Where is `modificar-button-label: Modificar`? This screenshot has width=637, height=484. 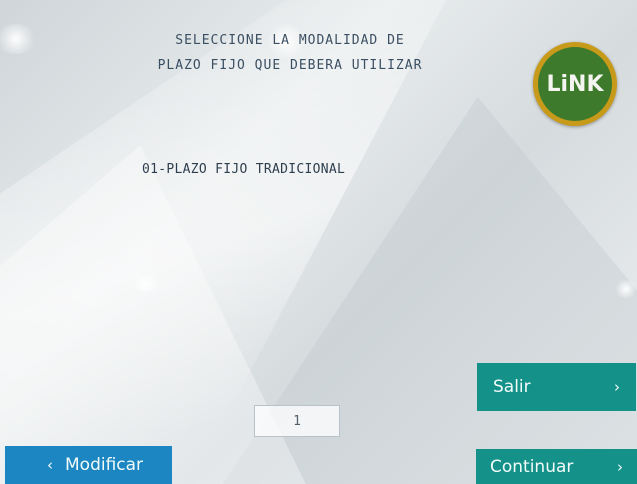 modificar-button-label: Modificar is located at coordinates (104, 465).